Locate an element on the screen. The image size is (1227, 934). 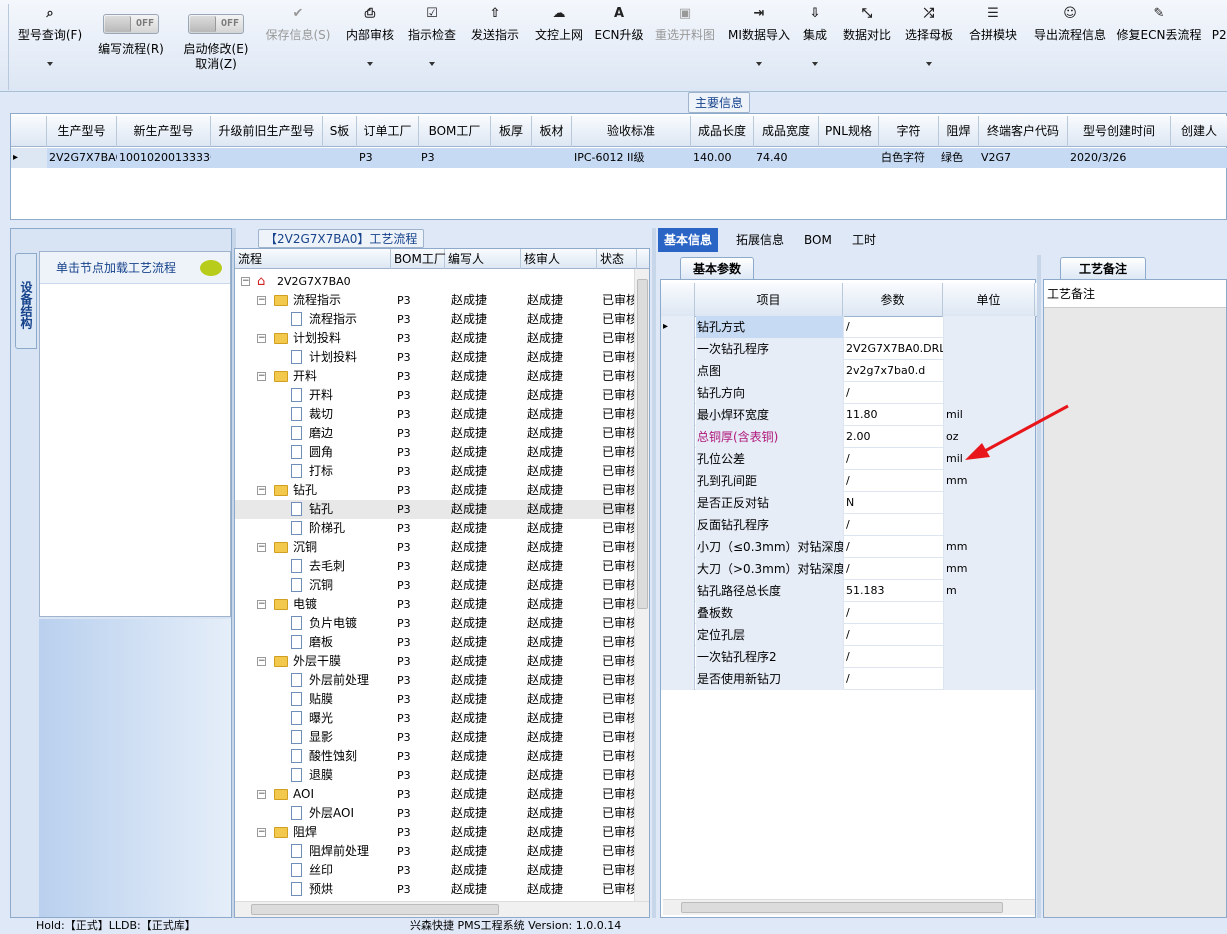
param-row: 钻孔路径总长度 51.183 m is located at coordinates (848, 591).